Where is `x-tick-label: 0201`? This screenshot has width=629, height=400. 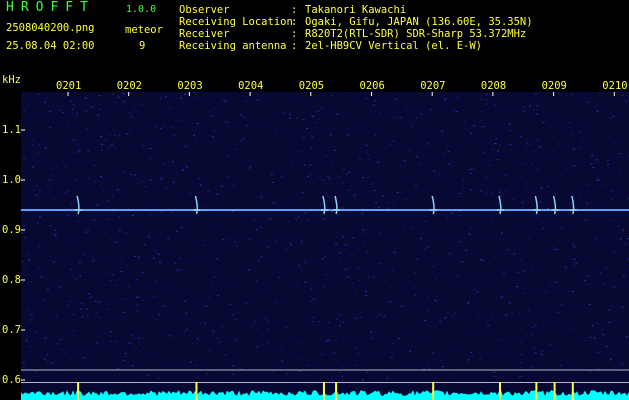
x-tick-label: 0201 is located at coordinates (69, 86).